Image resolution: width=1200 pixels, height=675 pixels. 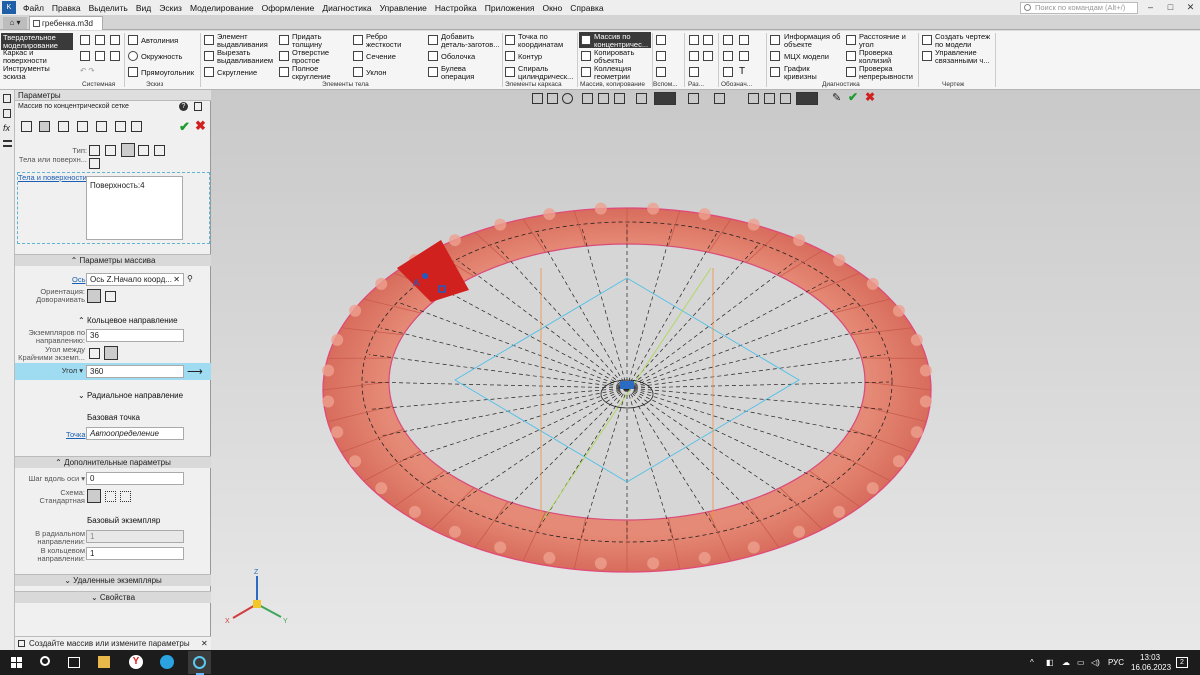 I want to click on taskbar-search-icon, so click(x=45, y=661).